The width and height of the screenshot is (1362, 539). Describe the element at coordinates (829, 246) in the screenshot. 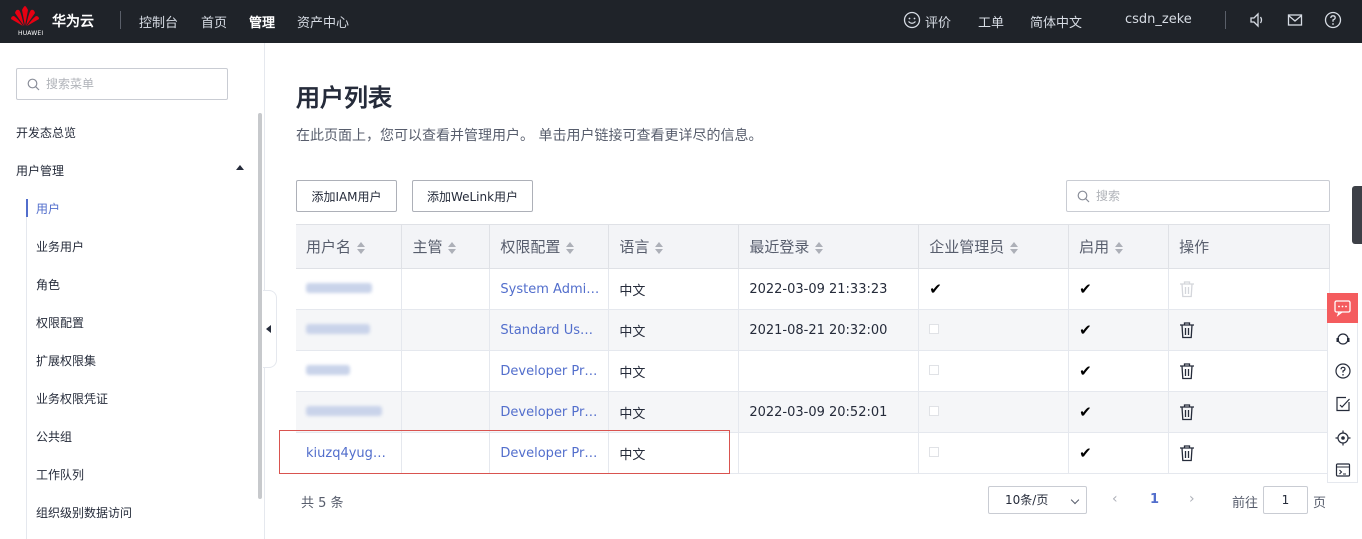

I see `column-header-last-login: 最近登录` at that location.